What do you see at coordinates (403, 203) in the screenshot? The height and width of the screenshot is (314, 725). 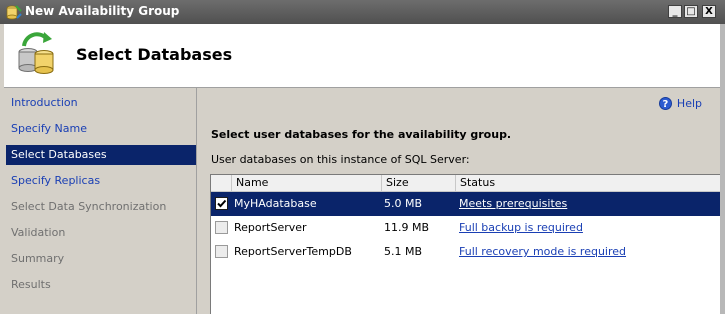 I see `database-size: 5.0 MB` at bounding box center [403, 203].